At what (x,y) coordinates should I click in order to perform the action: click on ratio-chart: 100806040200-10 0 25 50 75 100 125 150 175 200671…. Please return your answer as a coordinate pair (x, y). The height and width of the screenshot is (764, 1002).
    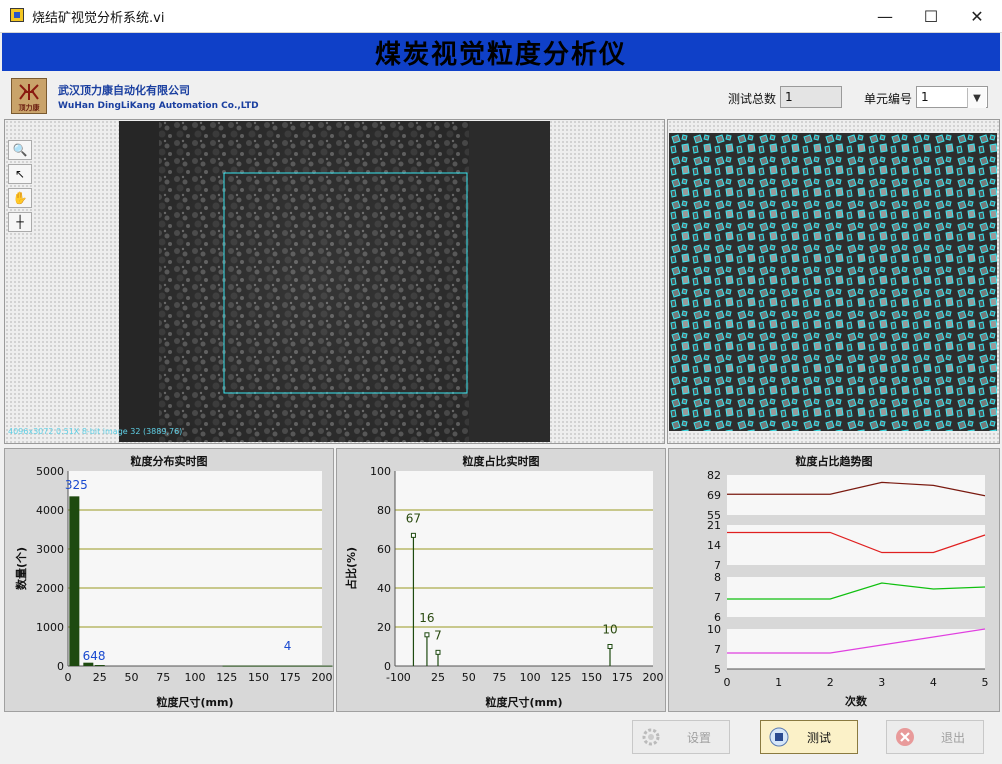
    Looking at the image, I should click on (504, 587).